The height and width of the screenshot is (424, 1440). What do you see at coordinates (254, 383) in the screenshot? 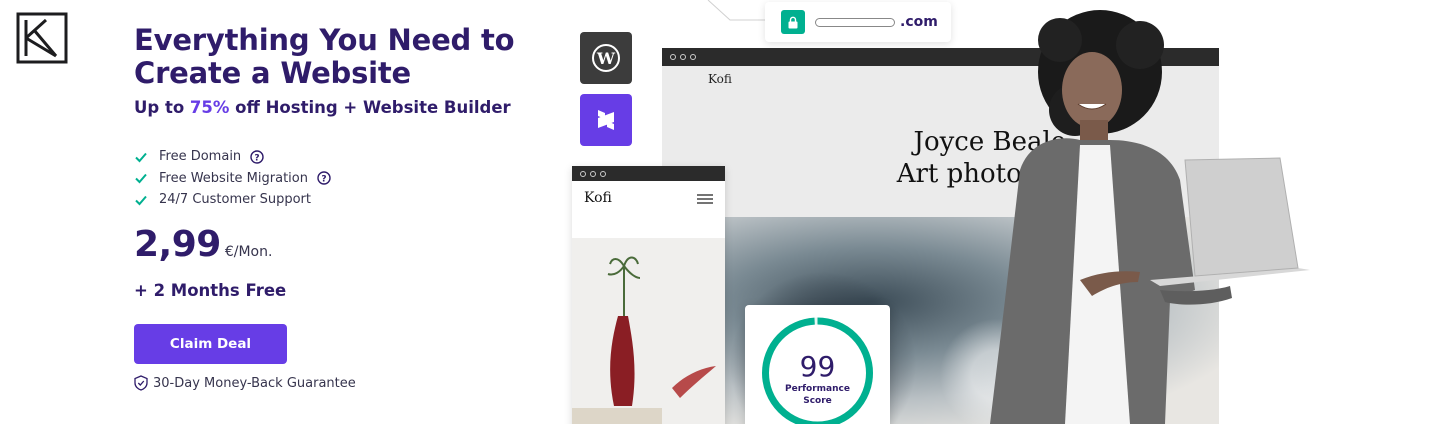
I see `guarantee-label: 30-Day Money-Back Guarantee` at bounding box center [254, 383].